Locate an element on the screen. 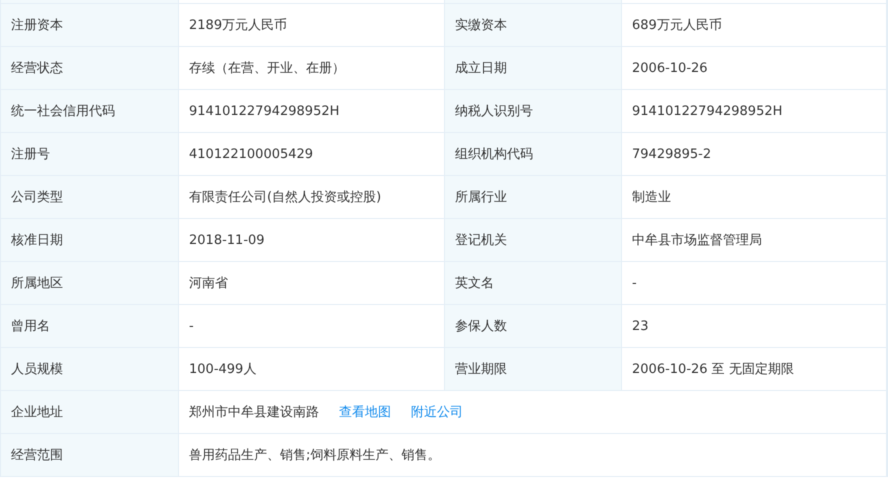 This screenshot has width=888, height=490. field-label: 登记机关 is located at coordinates (533, 240).